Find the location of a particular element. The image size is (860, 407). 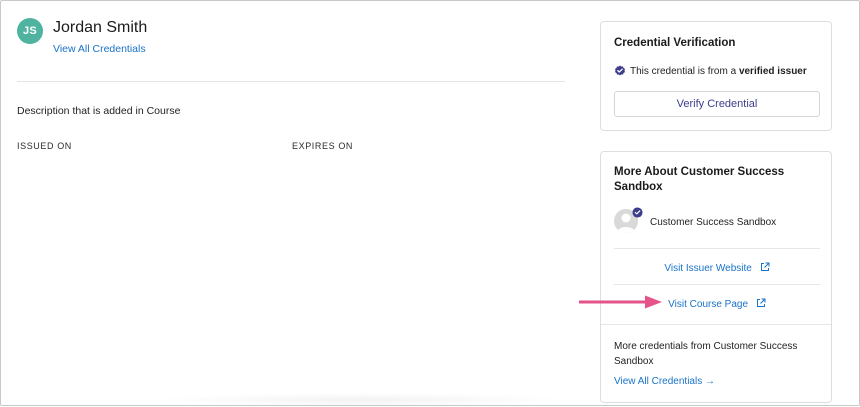

visit-issuer-label: Visit Issuer Website is located at coordinates (708, 268).